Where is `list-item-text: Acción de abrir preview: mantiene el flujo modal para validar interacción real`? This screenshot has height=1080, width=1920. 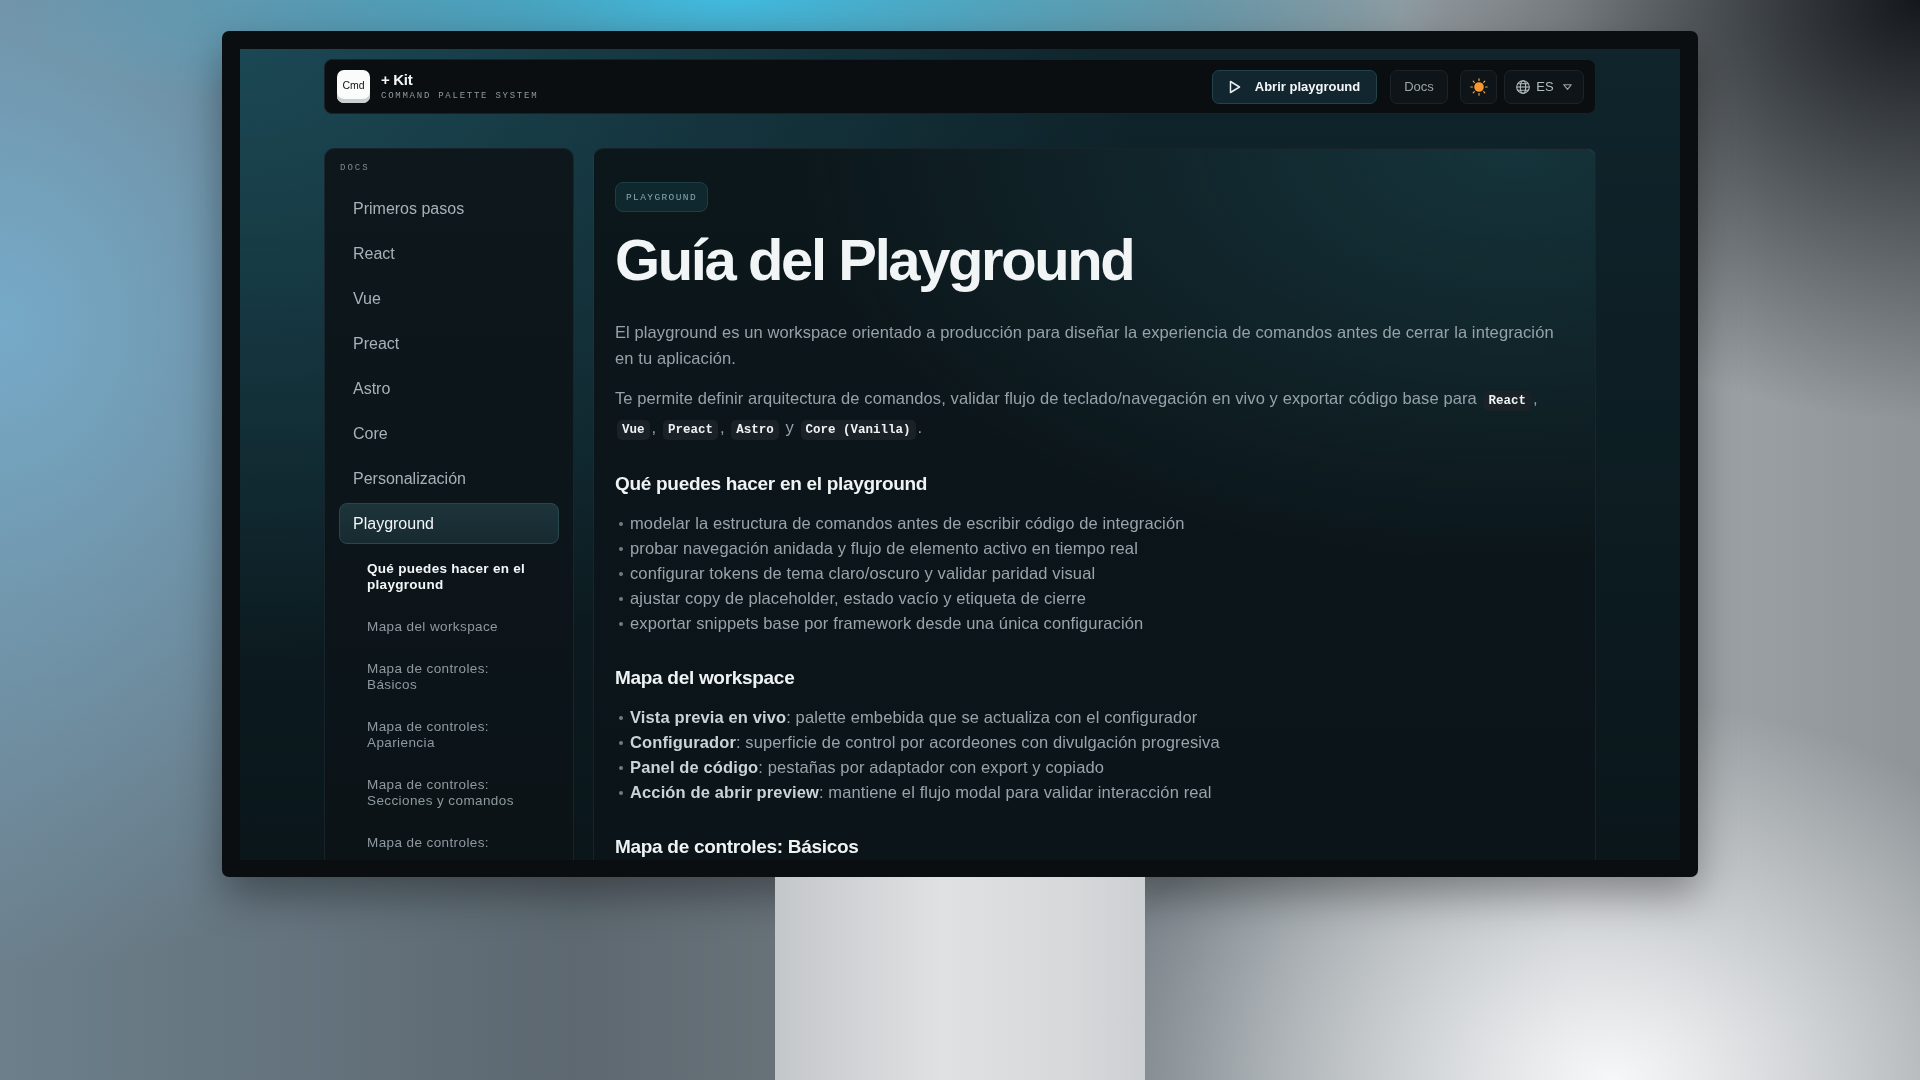
list-item-text: Acción de abrir preview: mantiene el flujo modal para validar interacción real is located at coordinates (921, 792).